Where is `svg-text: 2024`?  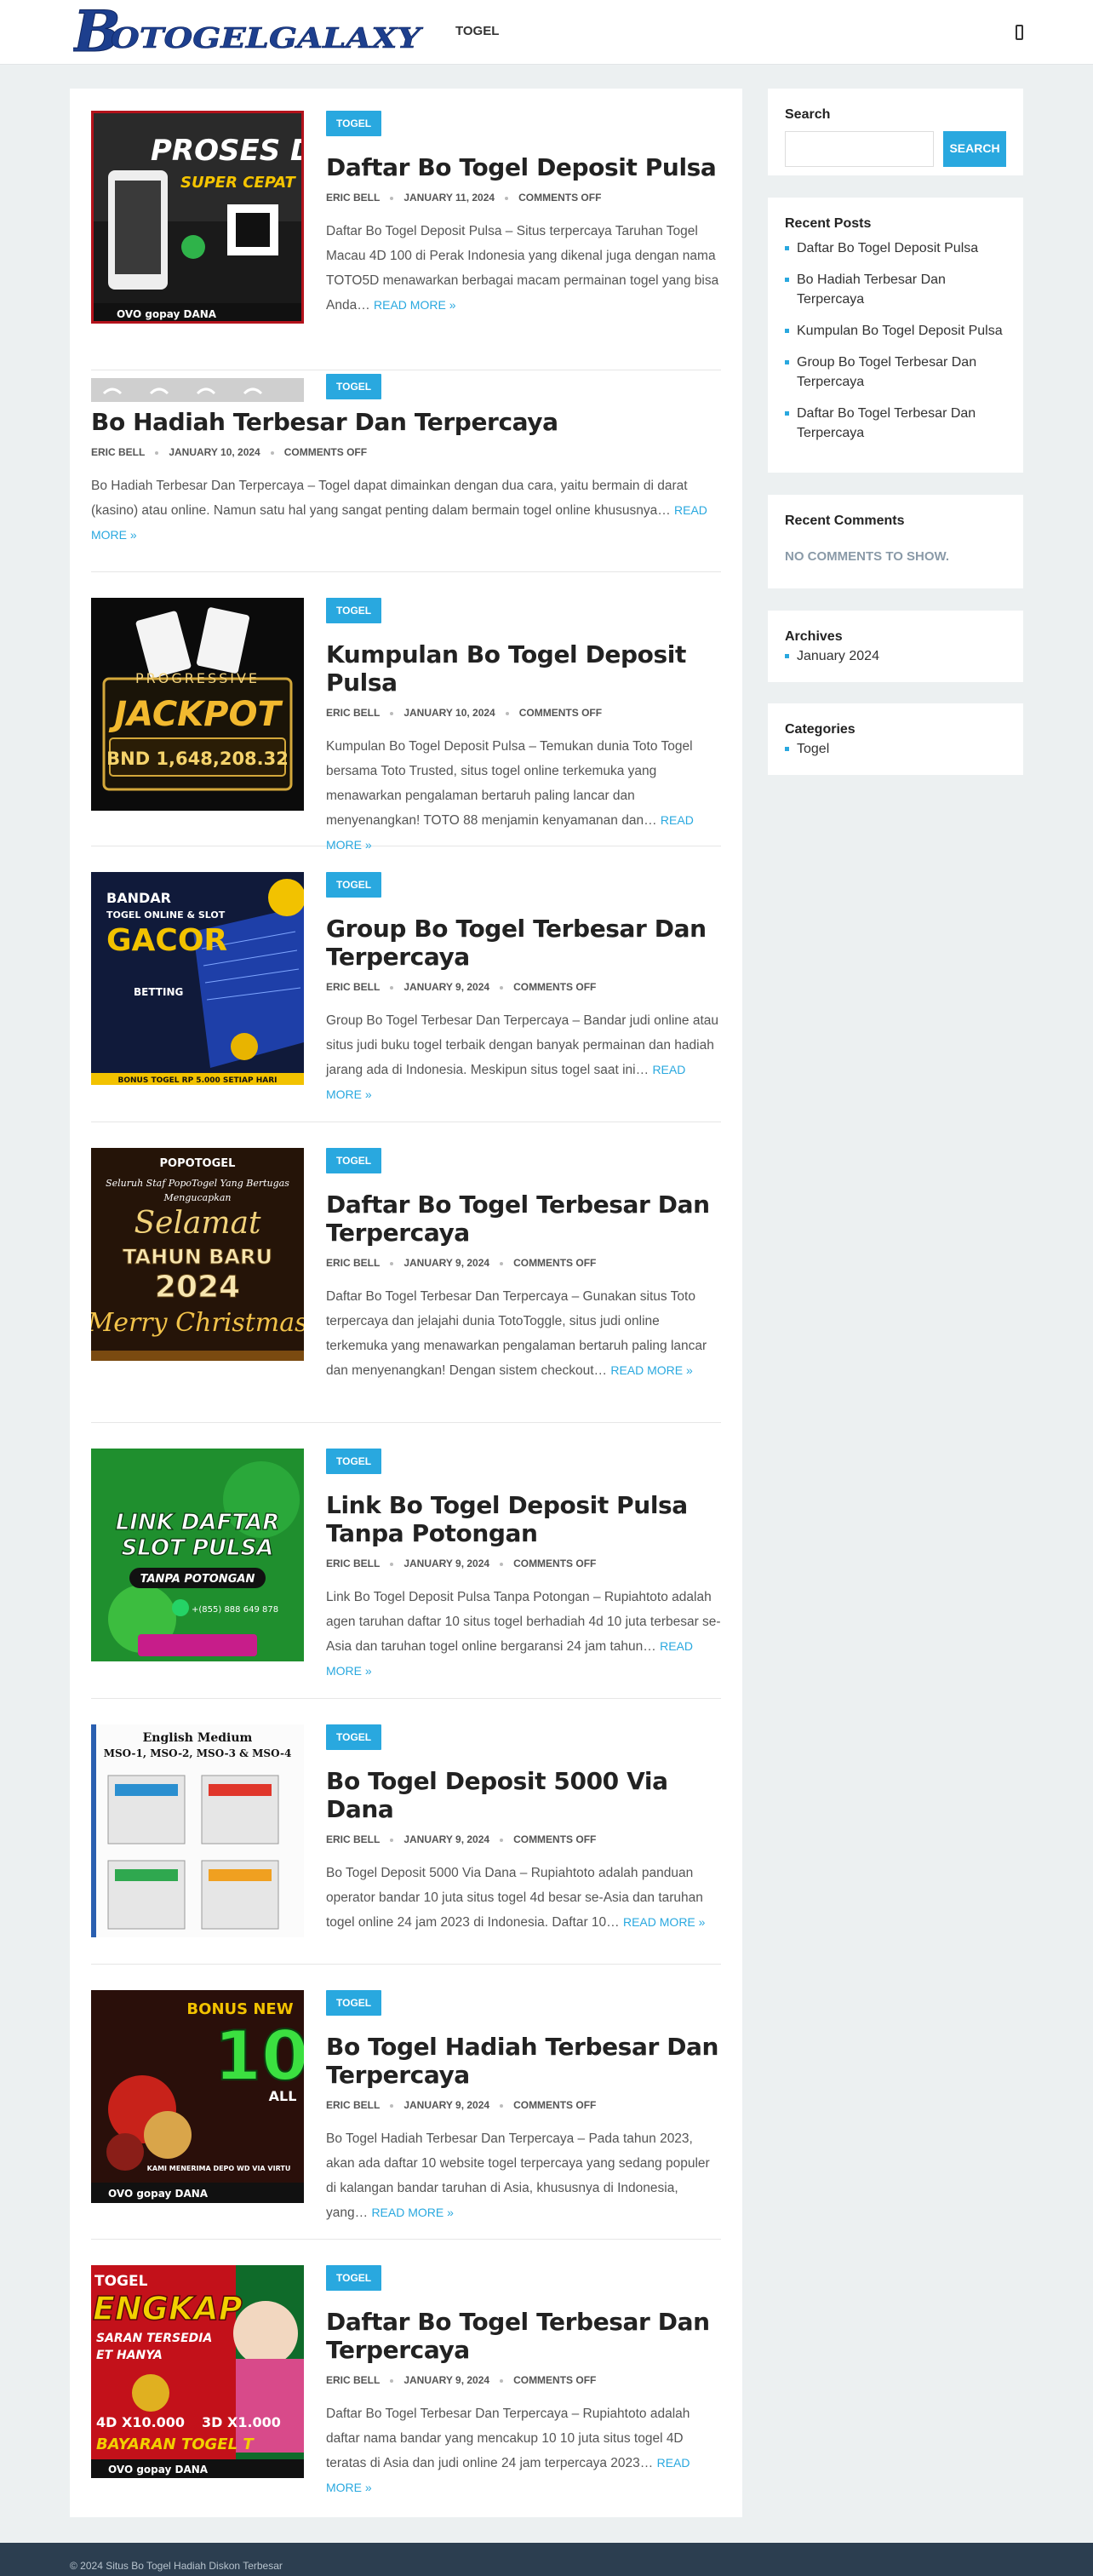 svg-text: 2024 is located at coordinates (197, 1287).